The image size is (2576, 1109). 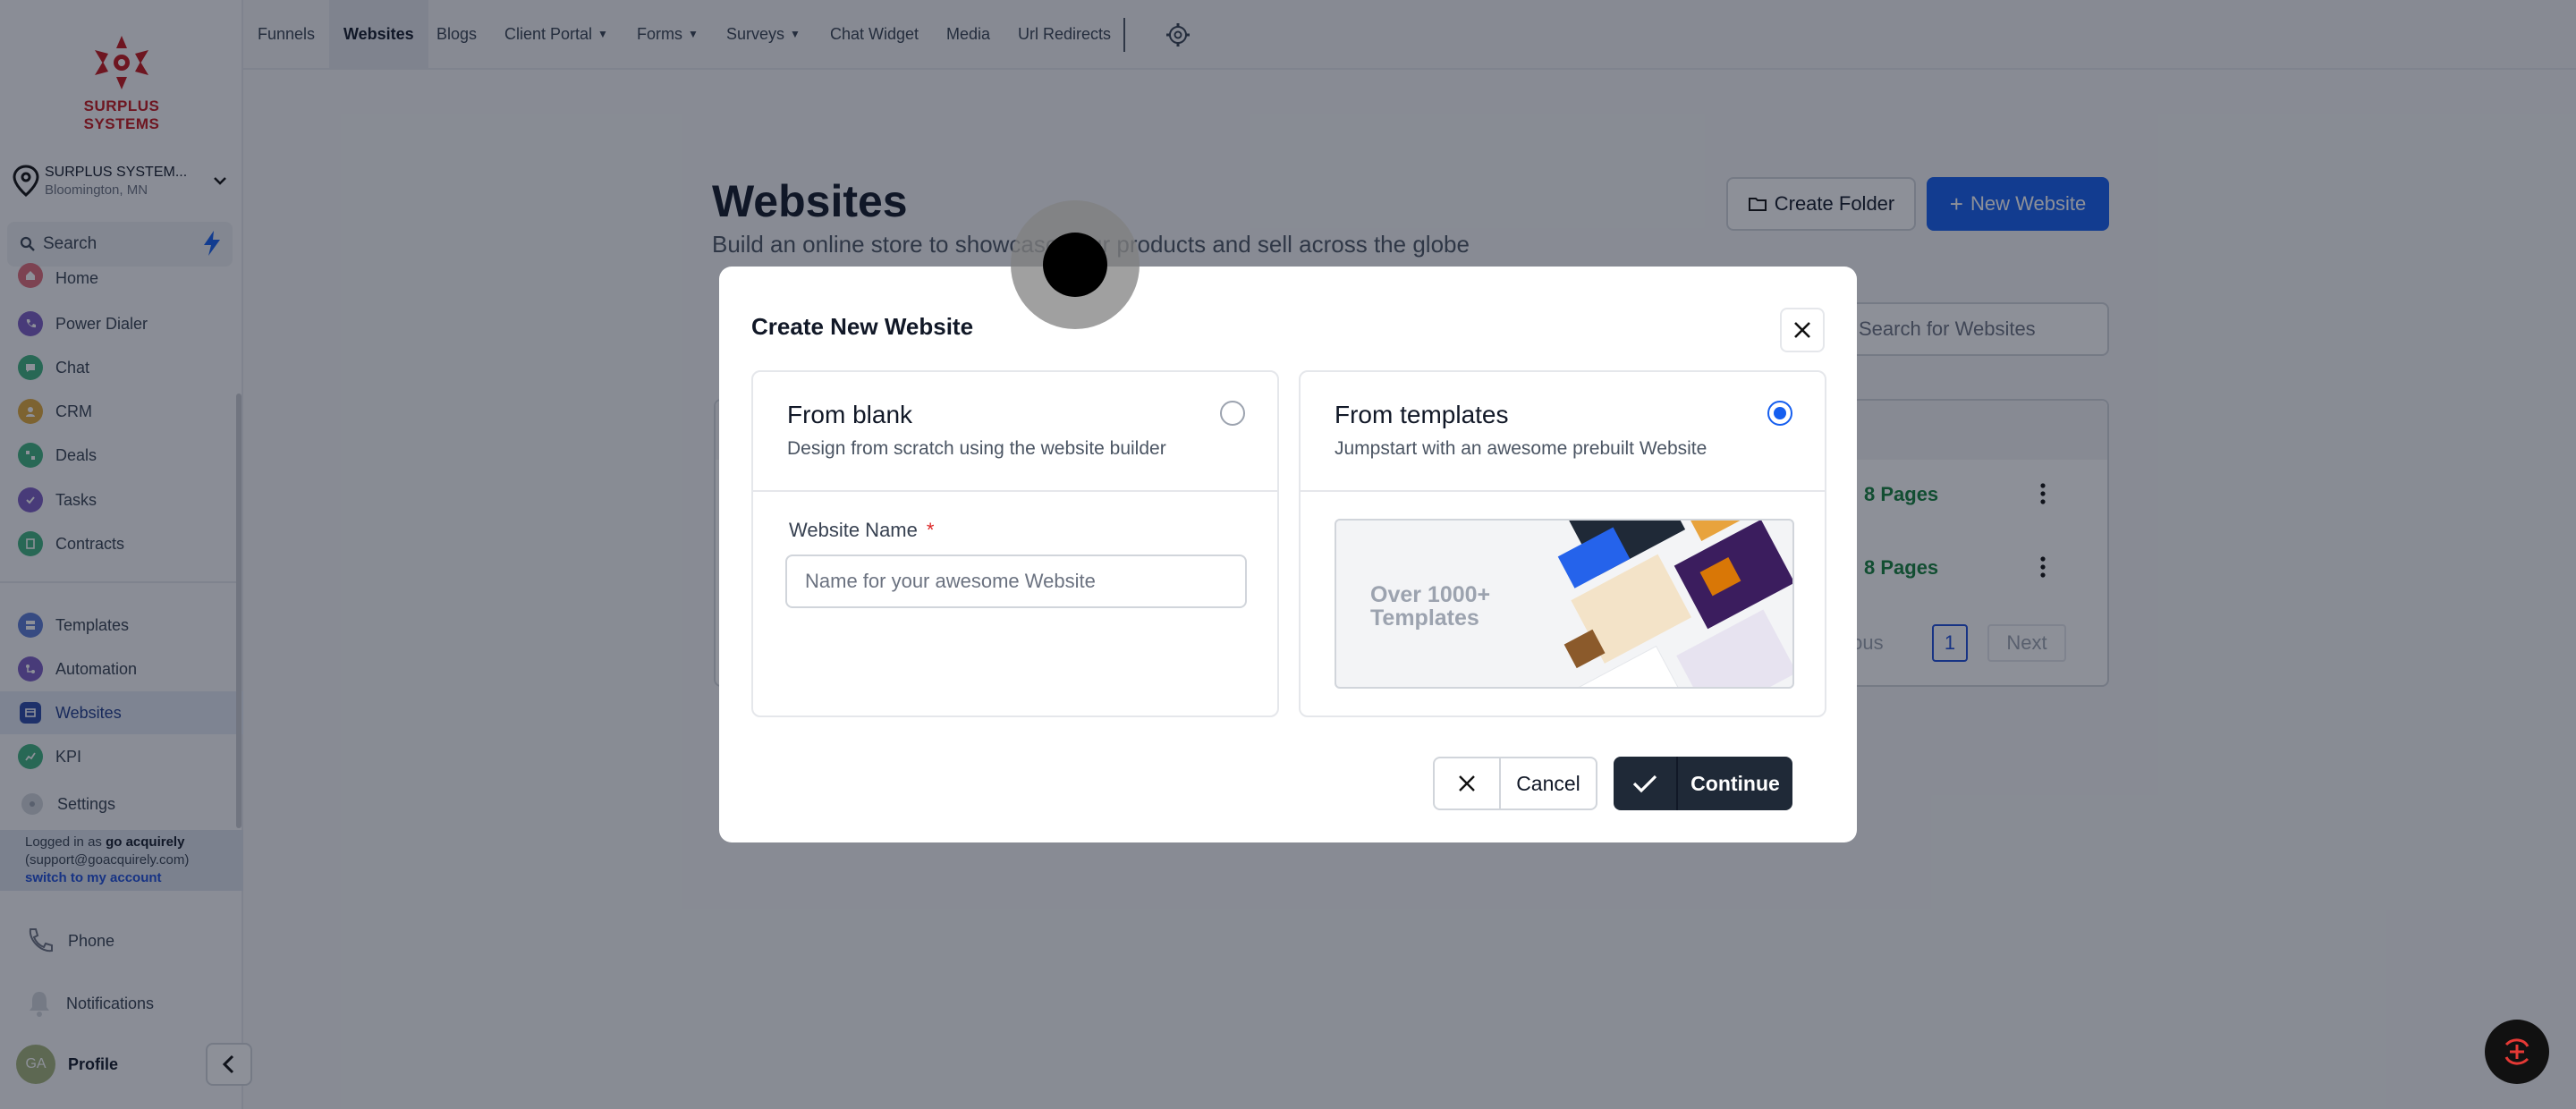 I want to click on chat-widget-button, so click(x=2517, y=1052).